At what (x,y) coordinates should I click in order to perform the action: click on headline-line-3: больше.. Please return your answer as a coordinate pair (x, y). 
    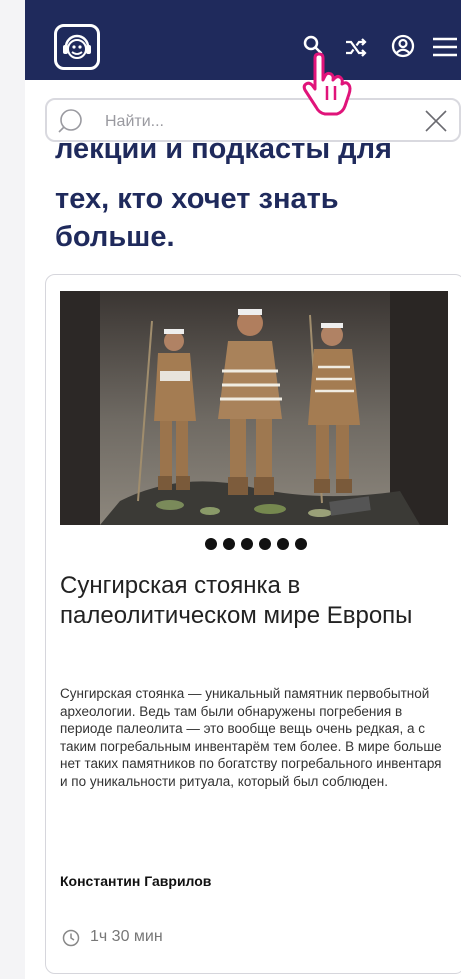
    Looking at the image, I should click on (115, 237).